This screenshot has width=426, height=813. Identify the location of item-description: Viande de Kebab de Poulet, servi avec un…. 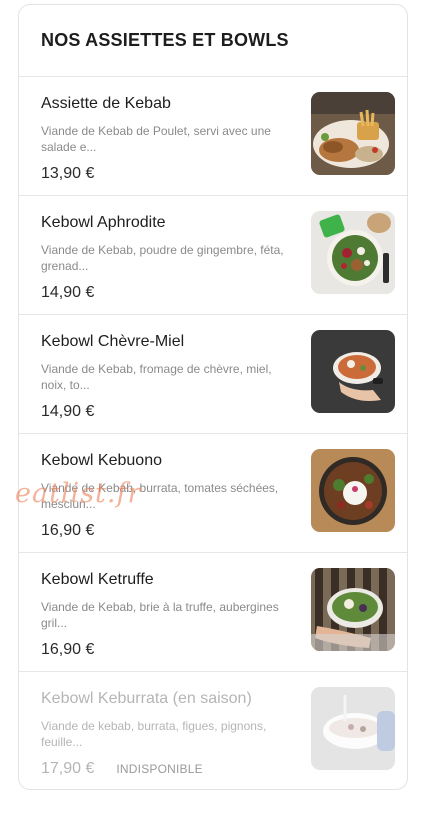
(156, 139).